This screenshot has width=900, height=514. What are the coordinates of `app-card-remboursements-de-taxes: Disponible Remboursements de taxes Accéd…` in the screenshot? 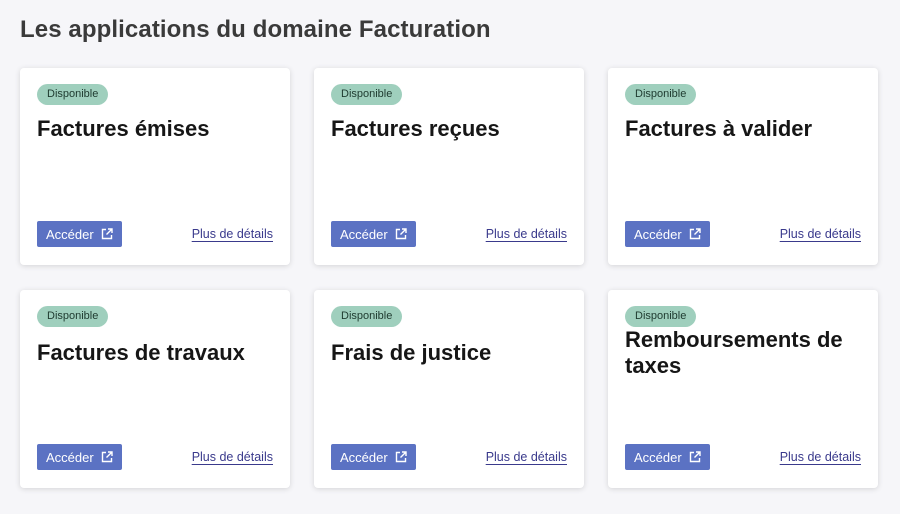 It's located at (743, 389).